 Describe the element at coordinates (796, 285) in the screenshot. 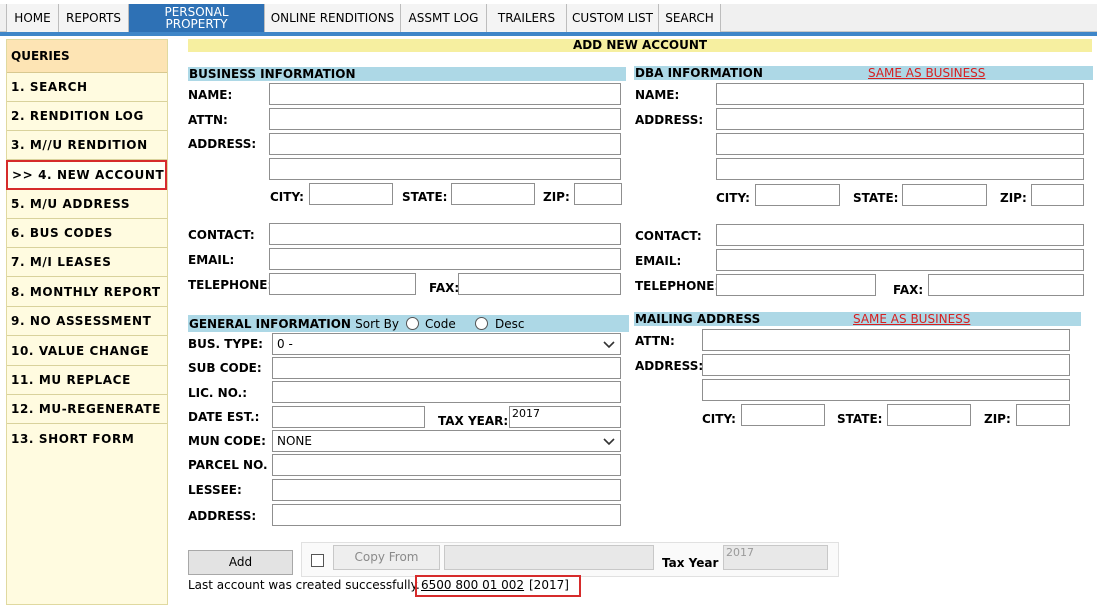

I see `dba-telephone-input` at that location.